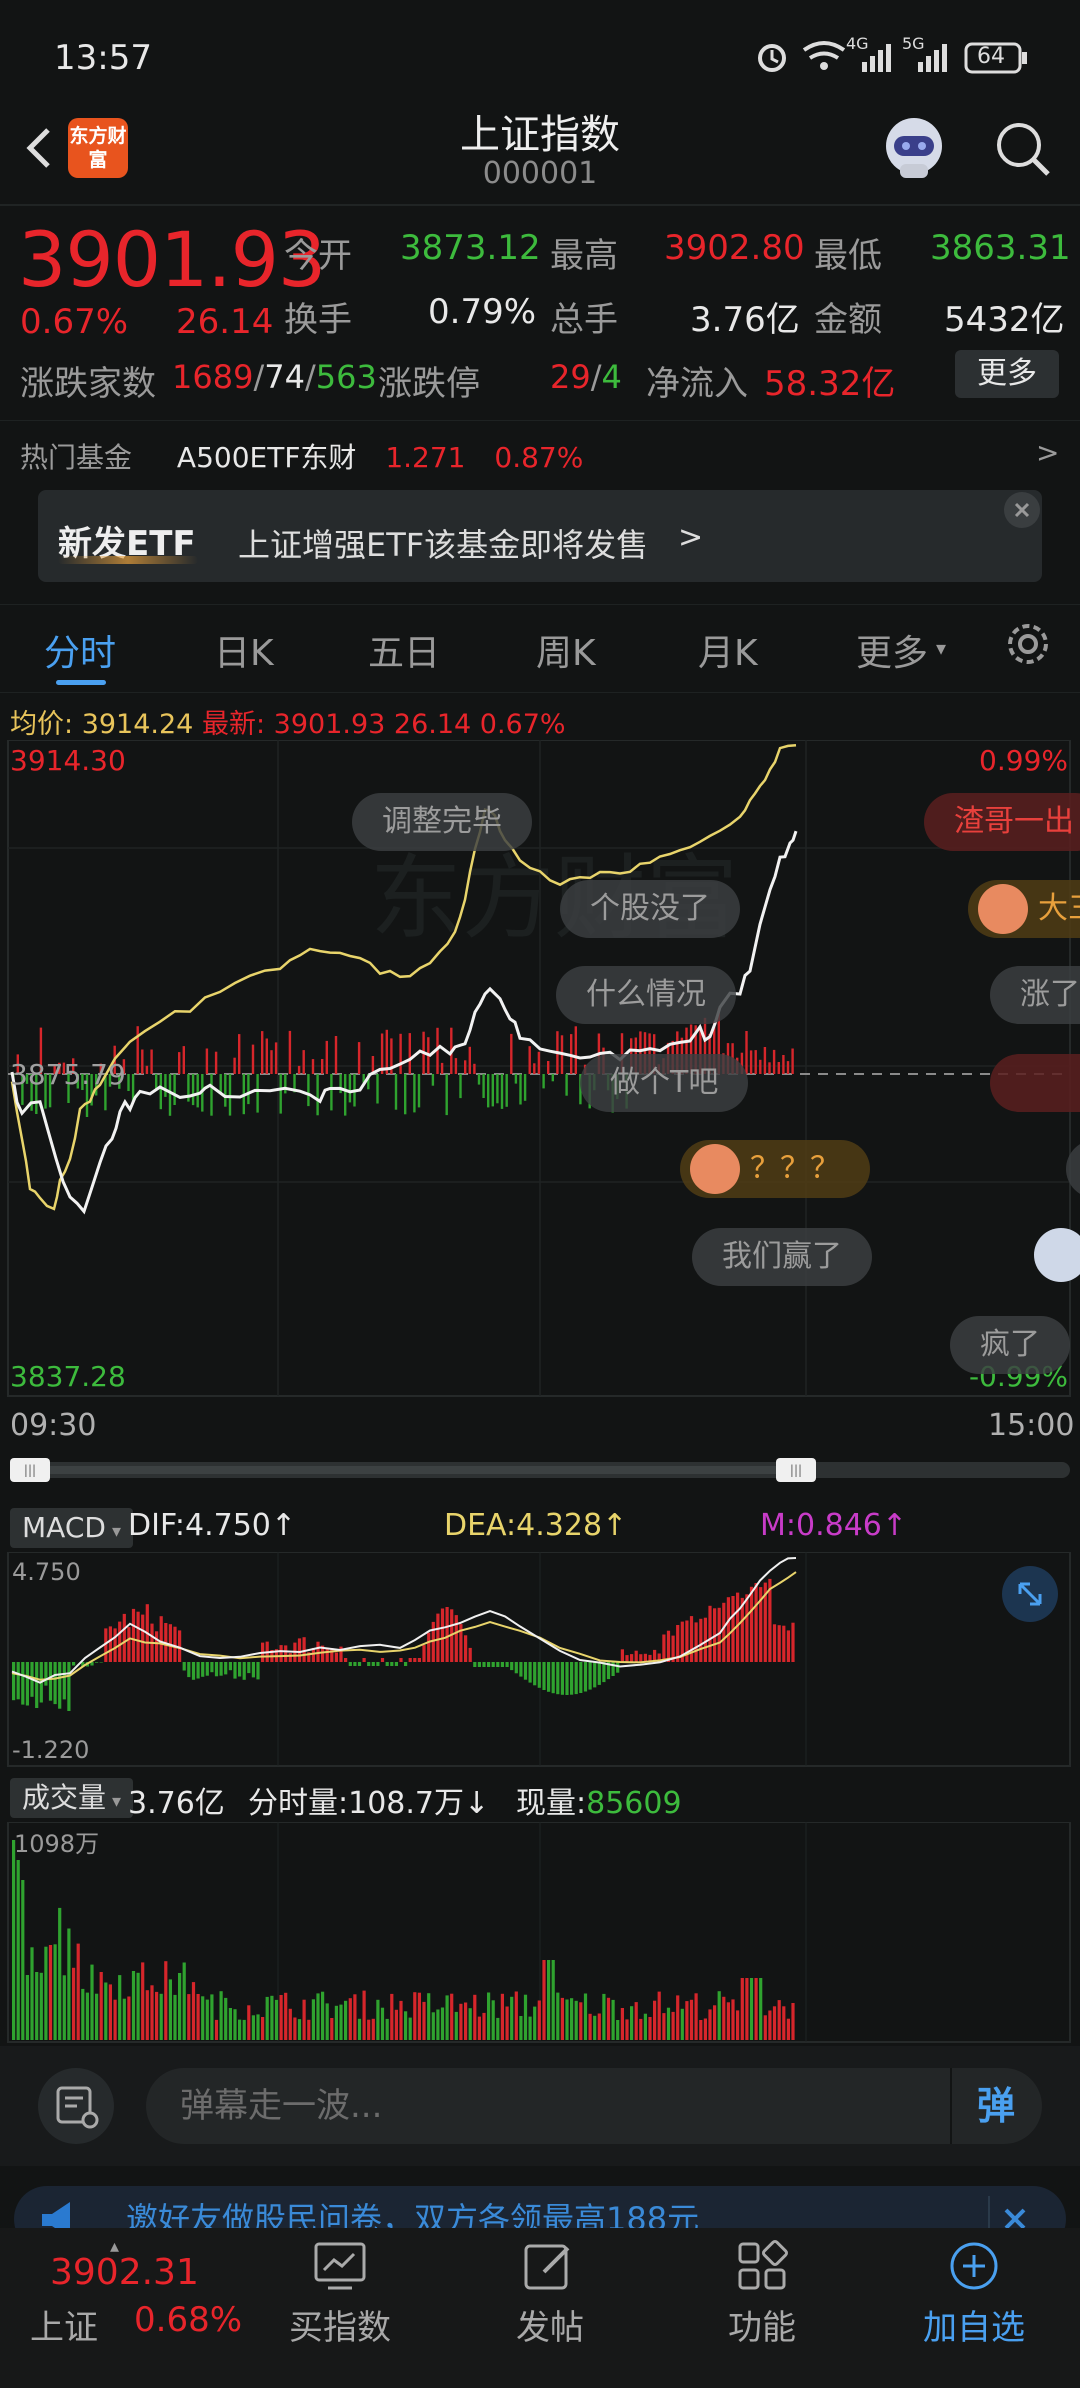 The image size is (1080, 2388). What do you see at coordinates (1007, 374) in the screenshot?
I see `more-quote-button: 更多` at bounding box center [1007, 374].